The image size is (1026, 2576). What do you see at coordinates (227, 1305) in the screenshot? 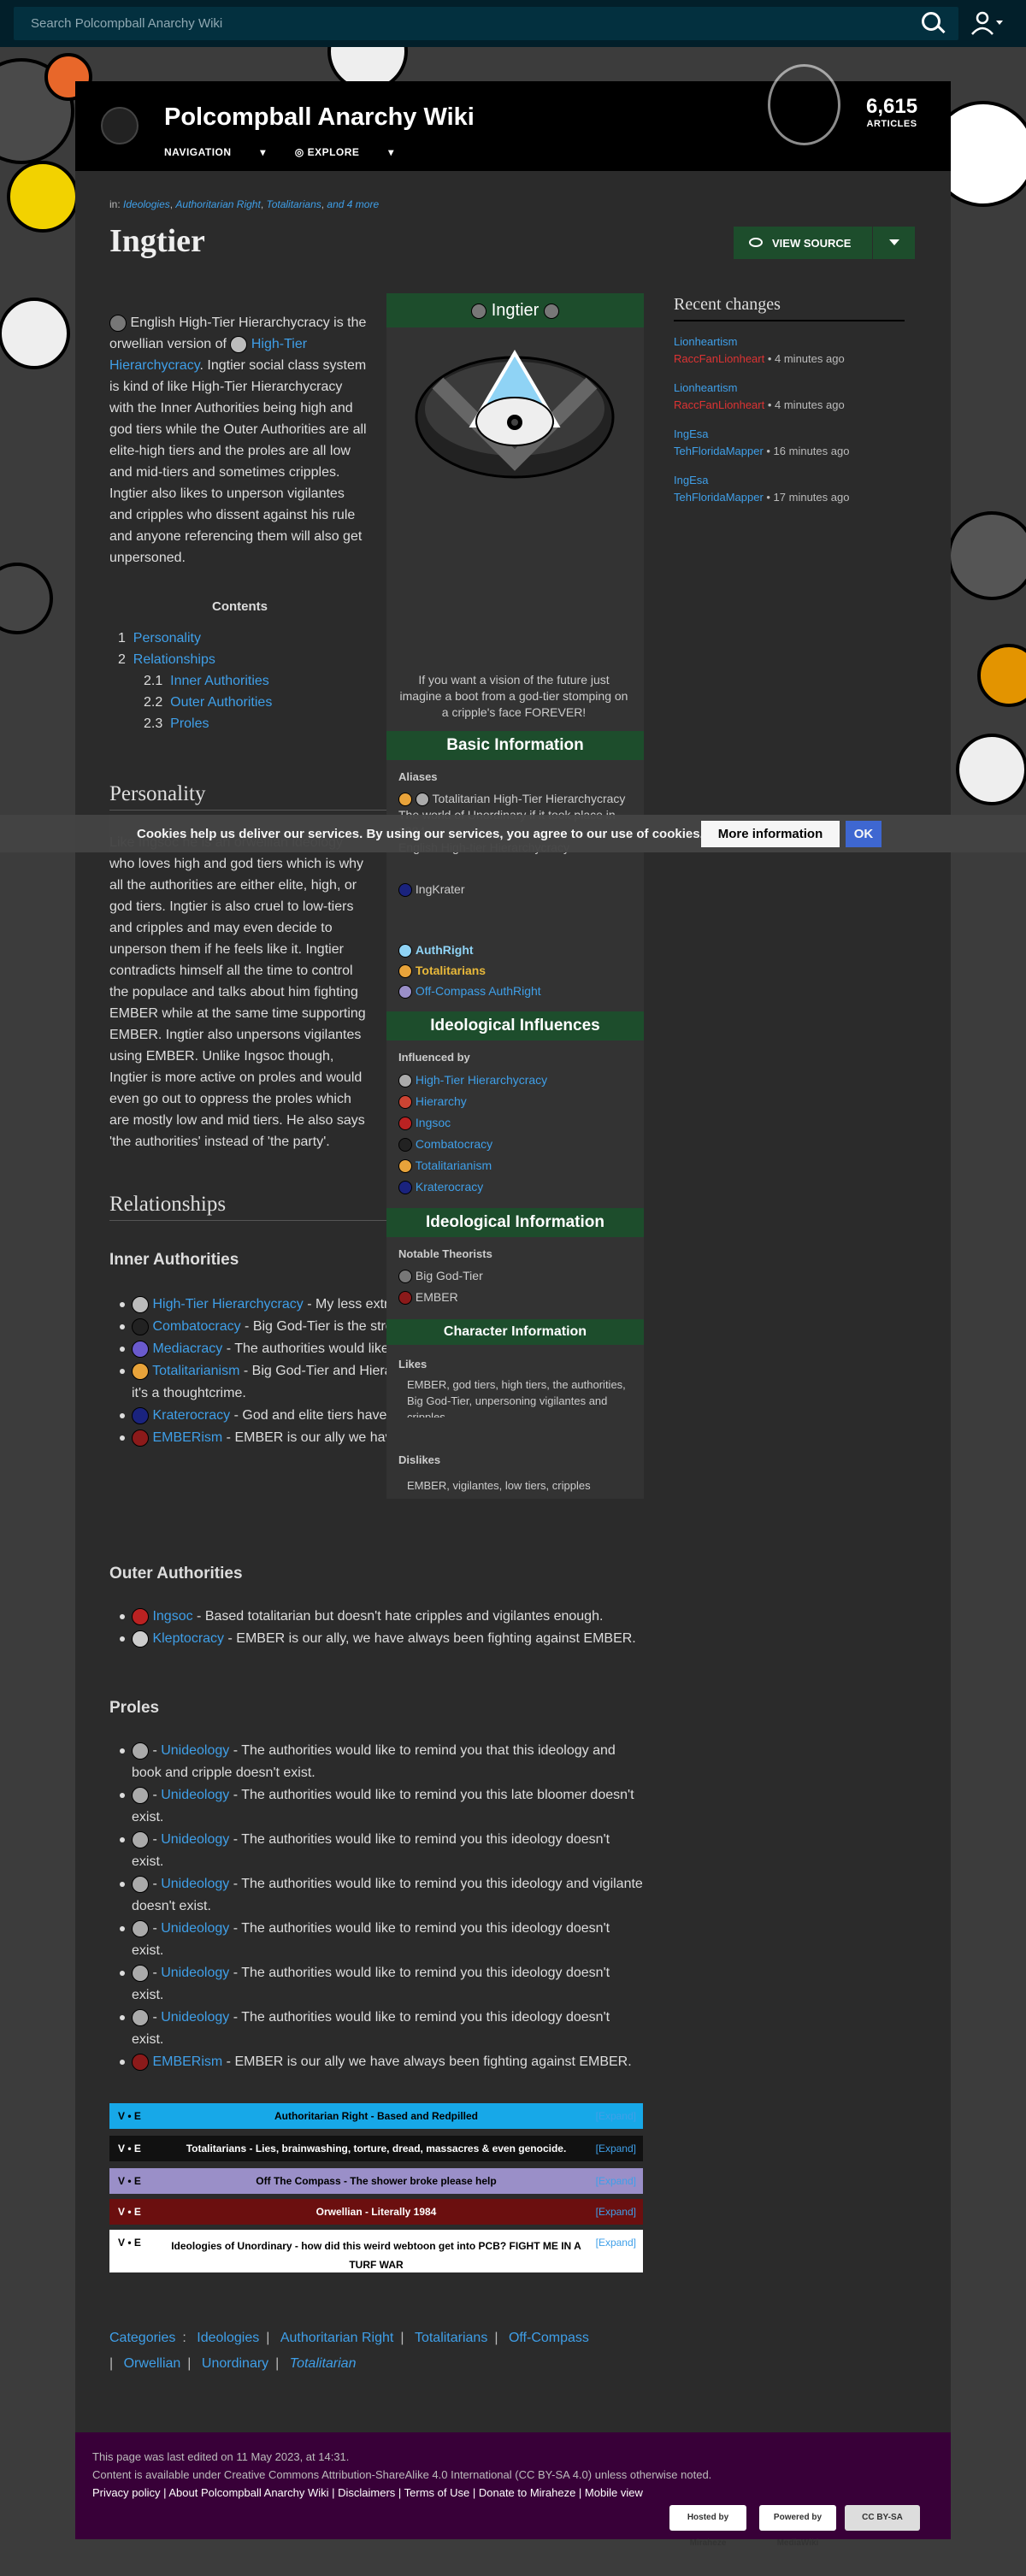
I see `ideology-link: High-Tier Hierarchycracy` at bounding box center [227, 1305].